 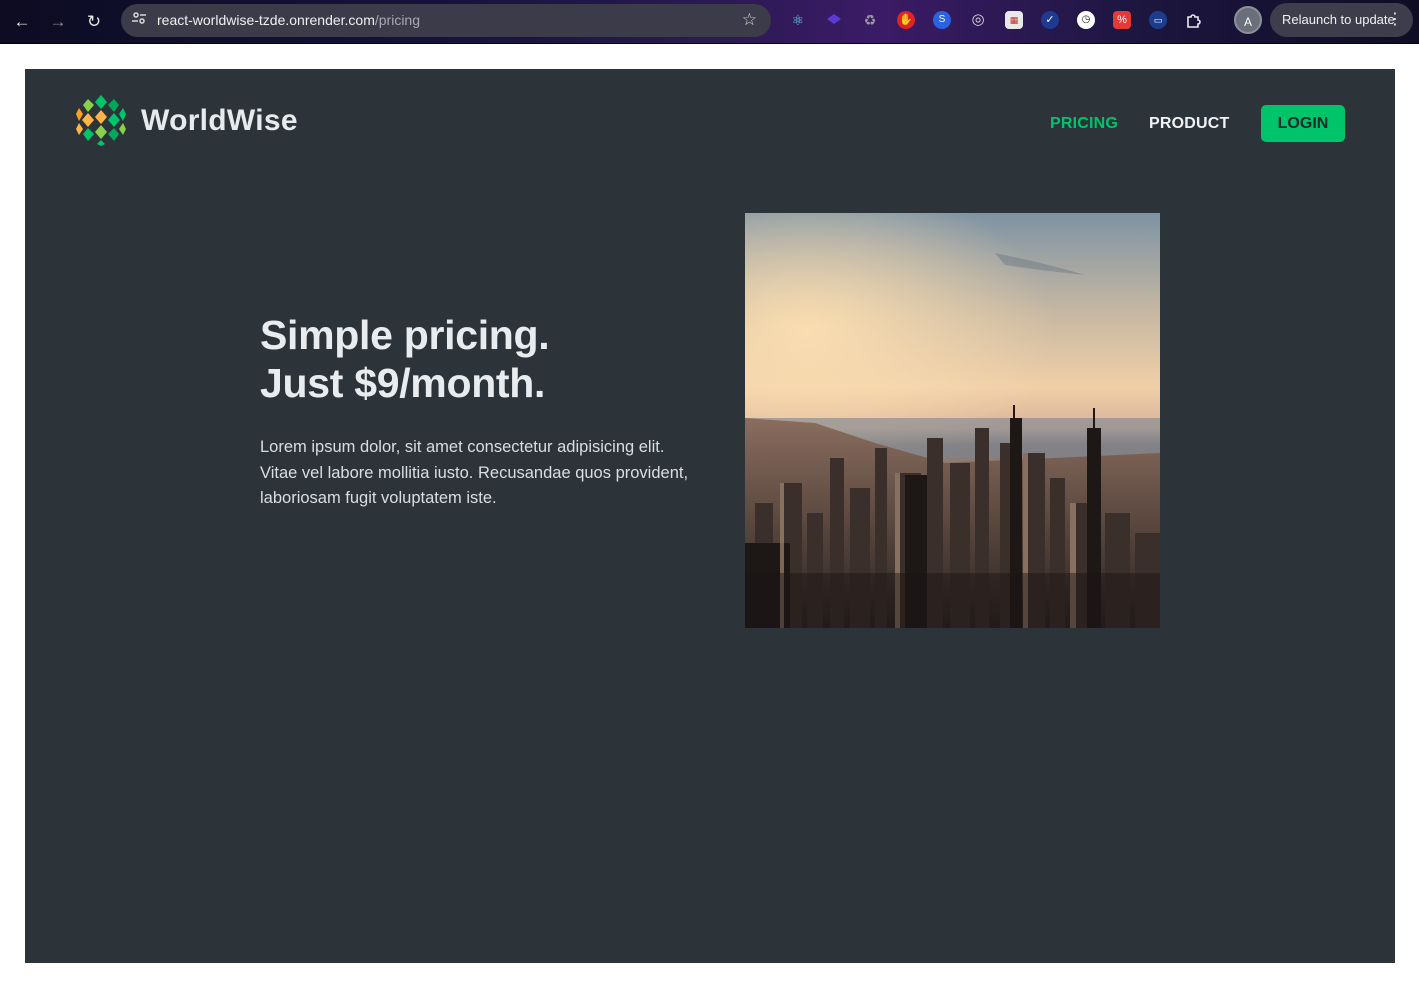 I want to click on shield-red-icon: ✋, so click(x=906, y=20).